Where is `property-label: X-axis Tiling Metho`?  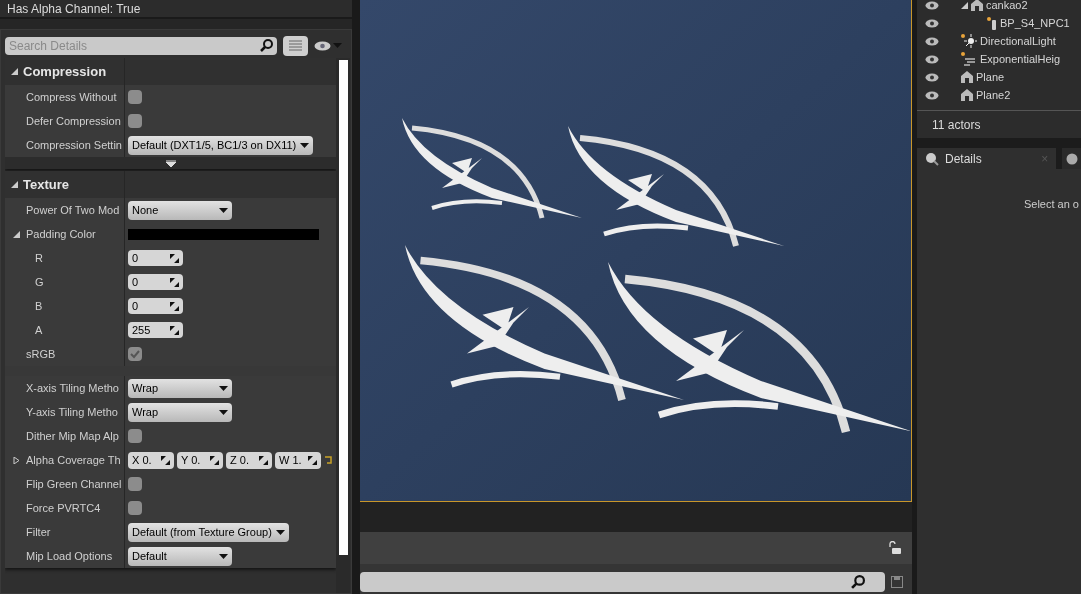 property-label: X-axis Tiling Metho is located at coordinates (72, 388).